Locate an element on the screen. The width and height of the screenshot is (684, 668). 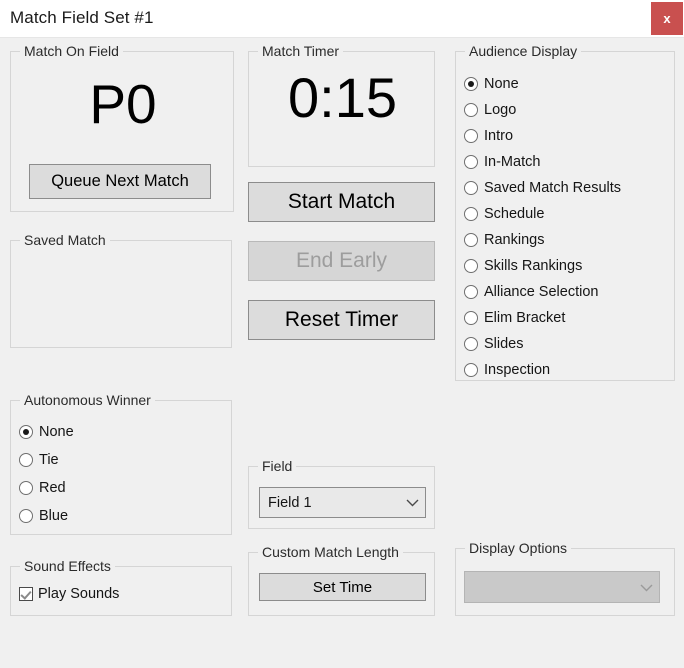
radio-autonomous-blue: Blue is located at coordinates (43, 516).